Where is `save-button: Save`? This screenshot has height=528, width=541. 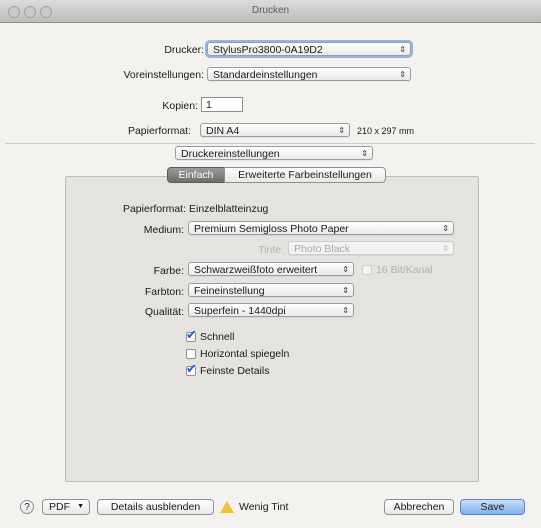
save-button: Save is located at coordinates (492, 507).